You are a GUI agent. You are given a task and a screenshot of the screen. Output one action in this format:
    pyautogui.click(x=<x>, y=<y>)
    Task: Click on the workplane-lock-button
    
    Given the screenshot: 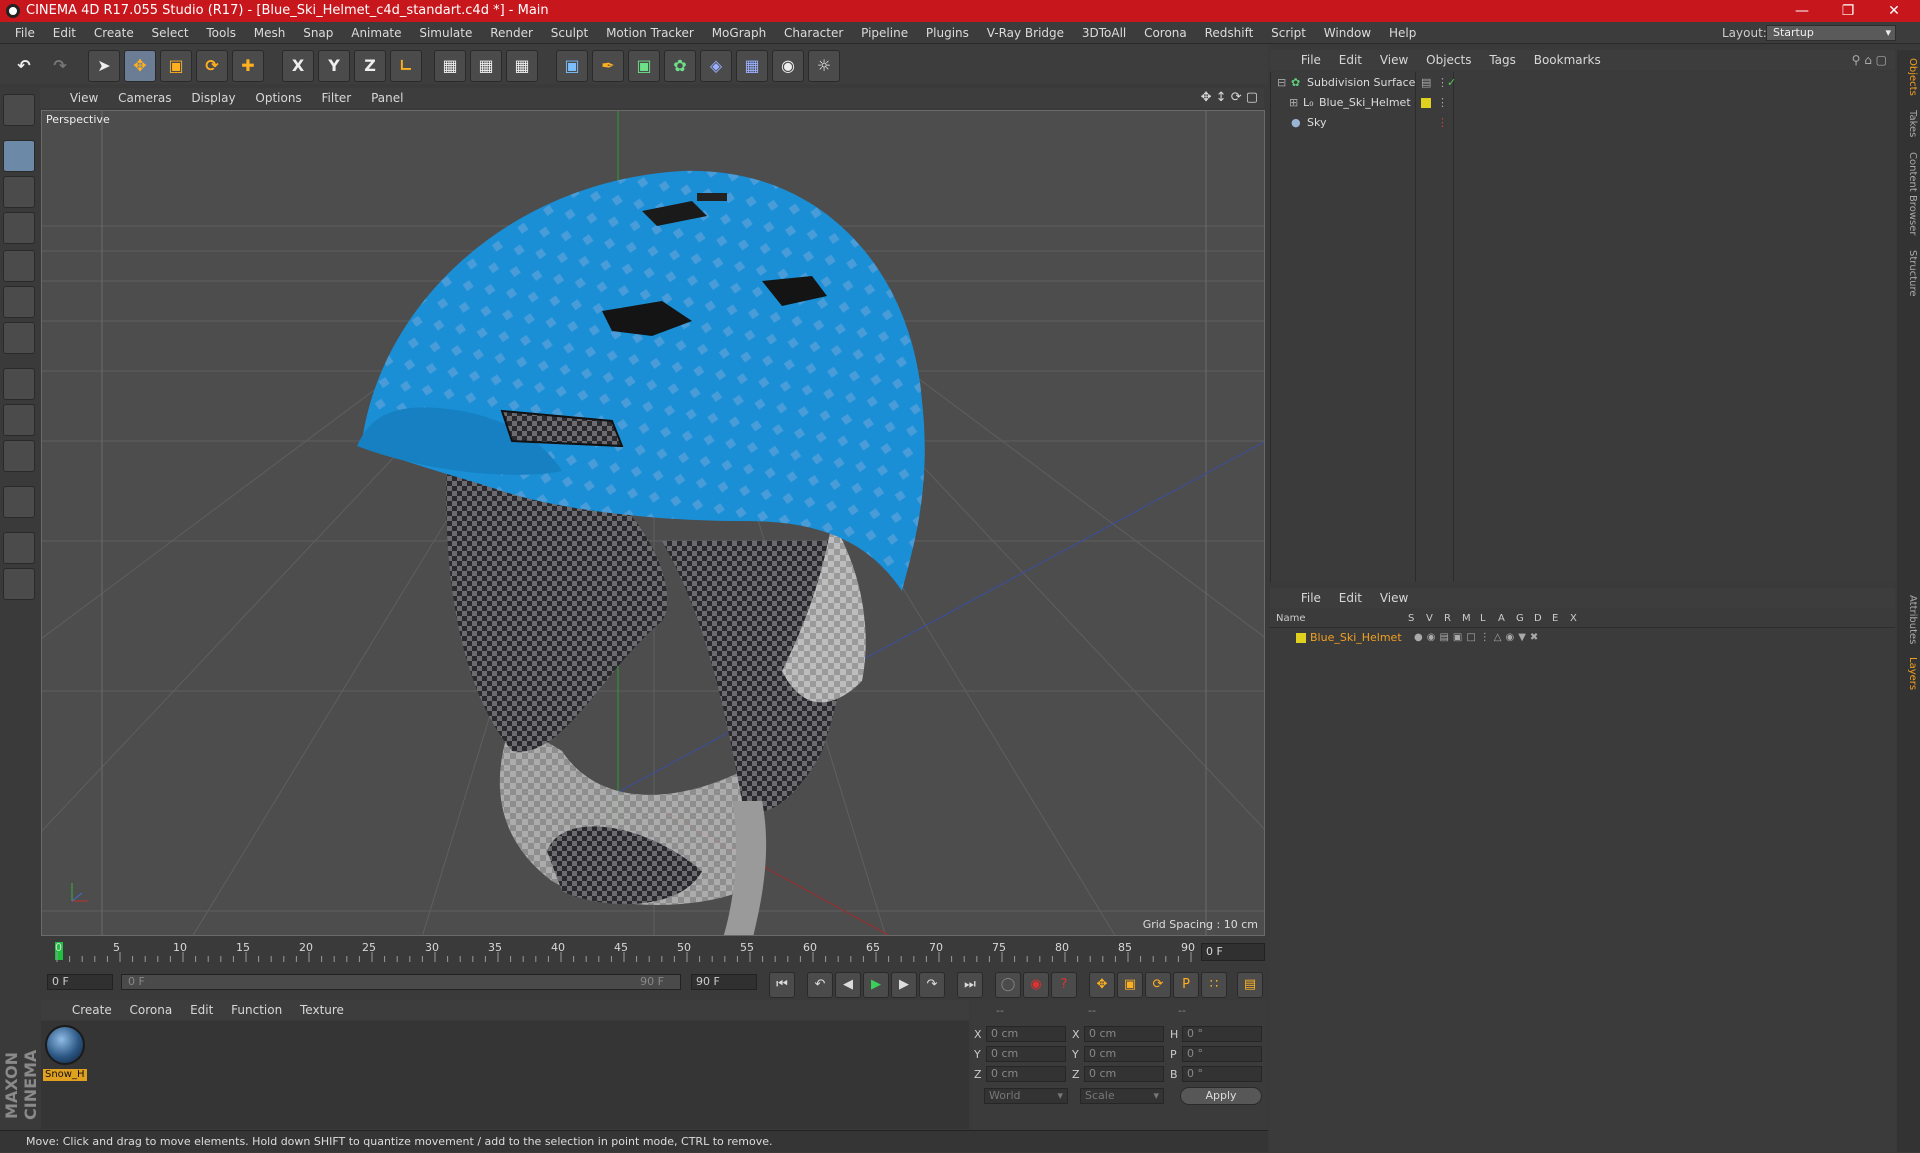 What is the action you would take?
    pyautogui.click(x=19, y=548)
    